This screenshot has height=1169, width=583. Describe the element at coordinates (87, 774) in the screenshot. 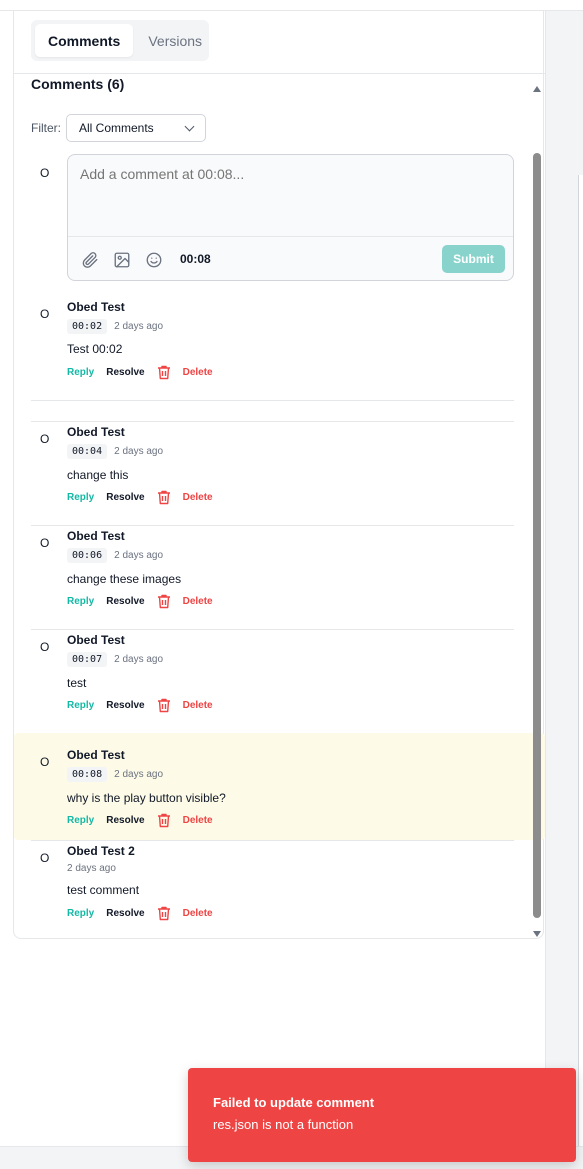

I see `timestamp-chip: 00:08` at that location.